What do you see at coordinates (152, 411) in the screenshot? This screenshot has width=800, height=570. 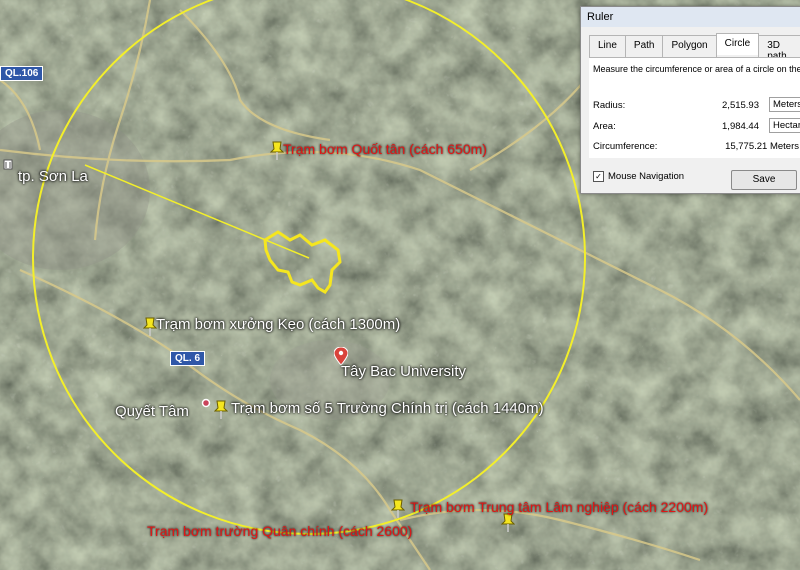 I see `place-label-quyet-tam: Quyết Tâm` at bounding box center [152, 411].